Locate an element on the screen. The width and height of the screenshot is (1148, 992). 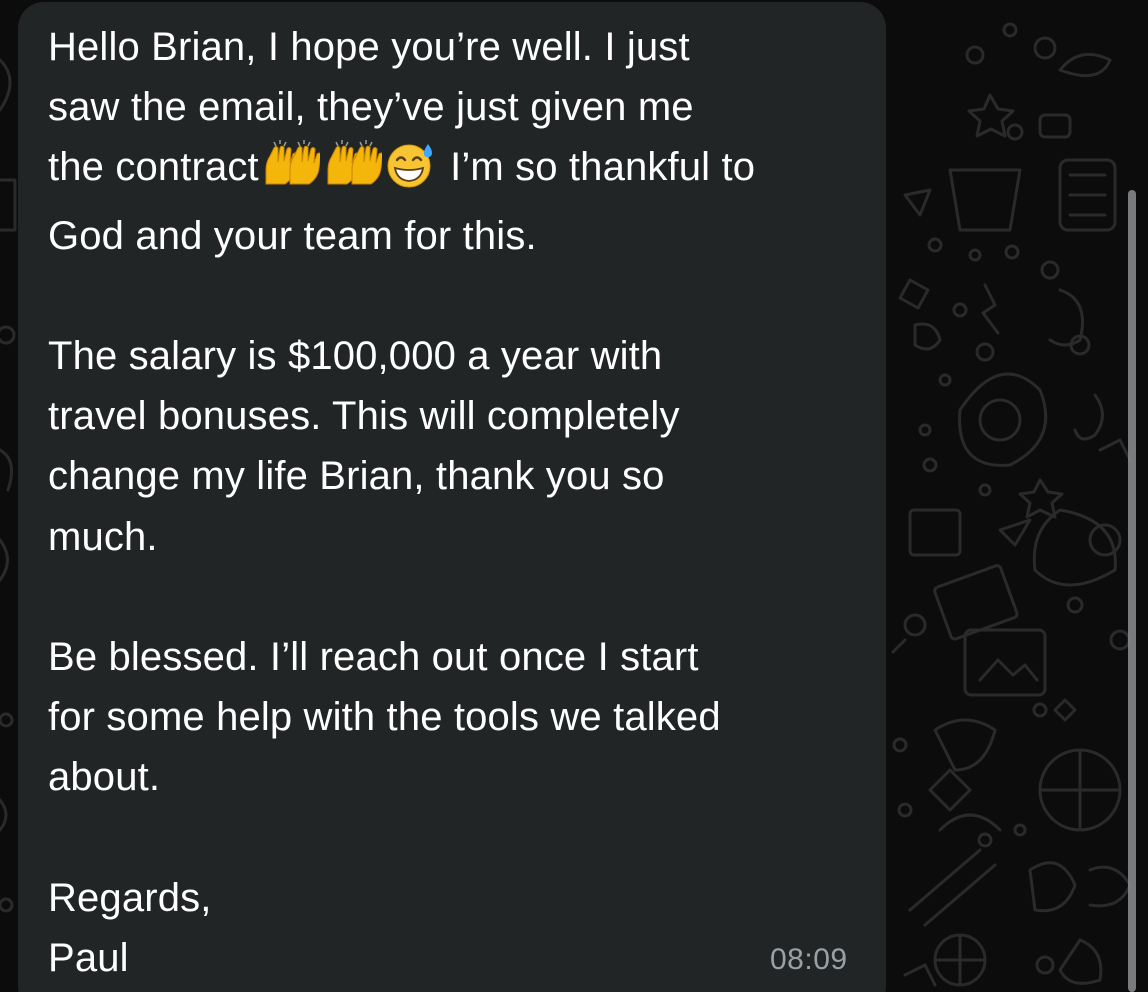
message-line: Hello Brian, I hope you’re well. I just is located at coordinates (369, 47).